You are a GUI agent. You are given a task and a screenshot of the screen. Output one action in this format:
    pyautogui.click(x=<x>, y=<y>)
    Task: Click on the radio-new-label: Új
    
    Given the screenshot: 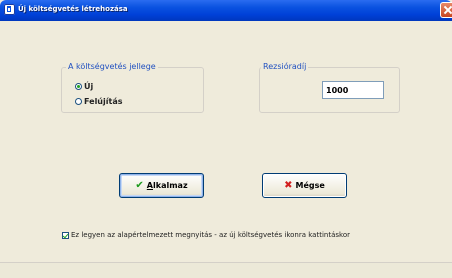 What is the action you would take?
    pyautogui.click(x=89, y=86)
    